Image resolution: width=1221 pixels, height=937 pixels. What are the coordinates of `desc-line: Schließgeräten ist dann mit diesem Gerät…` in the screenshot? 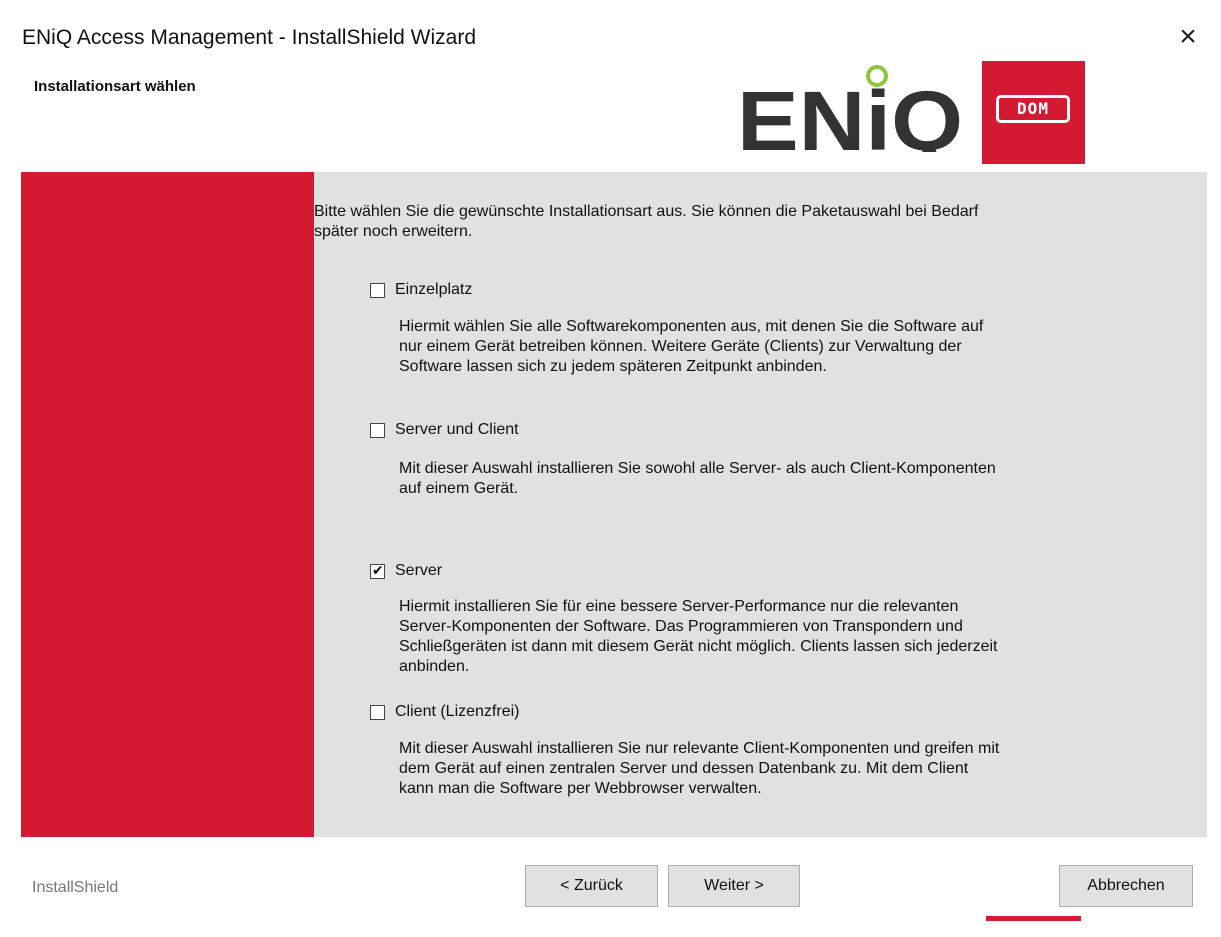 It's located at (698, 646).